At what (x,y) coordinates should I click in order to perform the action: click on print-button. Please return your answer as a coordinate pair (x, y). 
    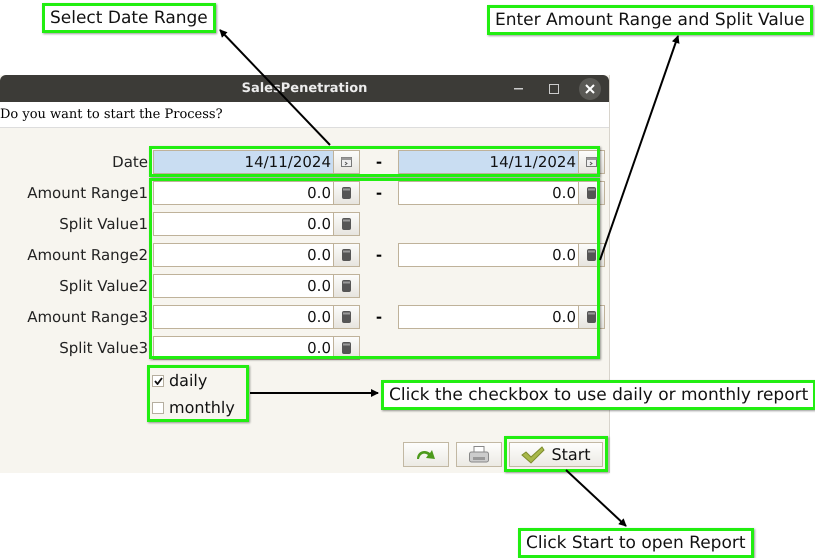
    Looking at the image, I should click on (479, 454).